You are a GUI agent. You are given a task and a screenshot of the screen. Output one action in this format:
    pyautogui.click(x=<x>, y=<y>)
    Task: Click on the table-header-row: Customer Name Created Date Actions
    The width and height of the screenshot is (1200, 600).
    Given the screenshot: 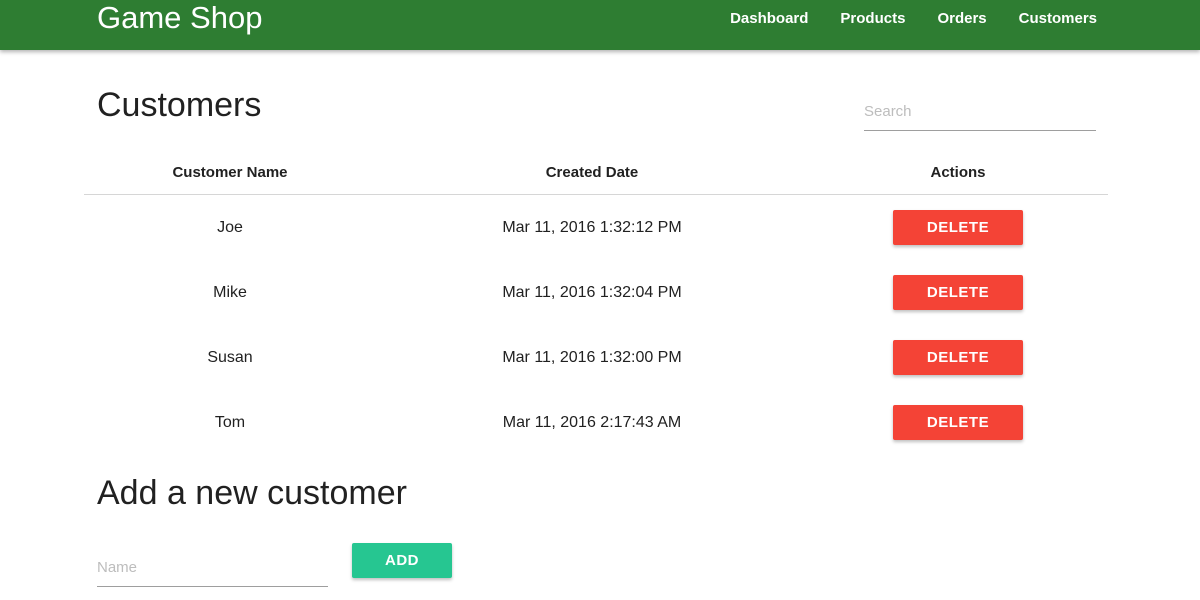 What is the action you would take?
    pyautogui.click(x=596, y=172)
    